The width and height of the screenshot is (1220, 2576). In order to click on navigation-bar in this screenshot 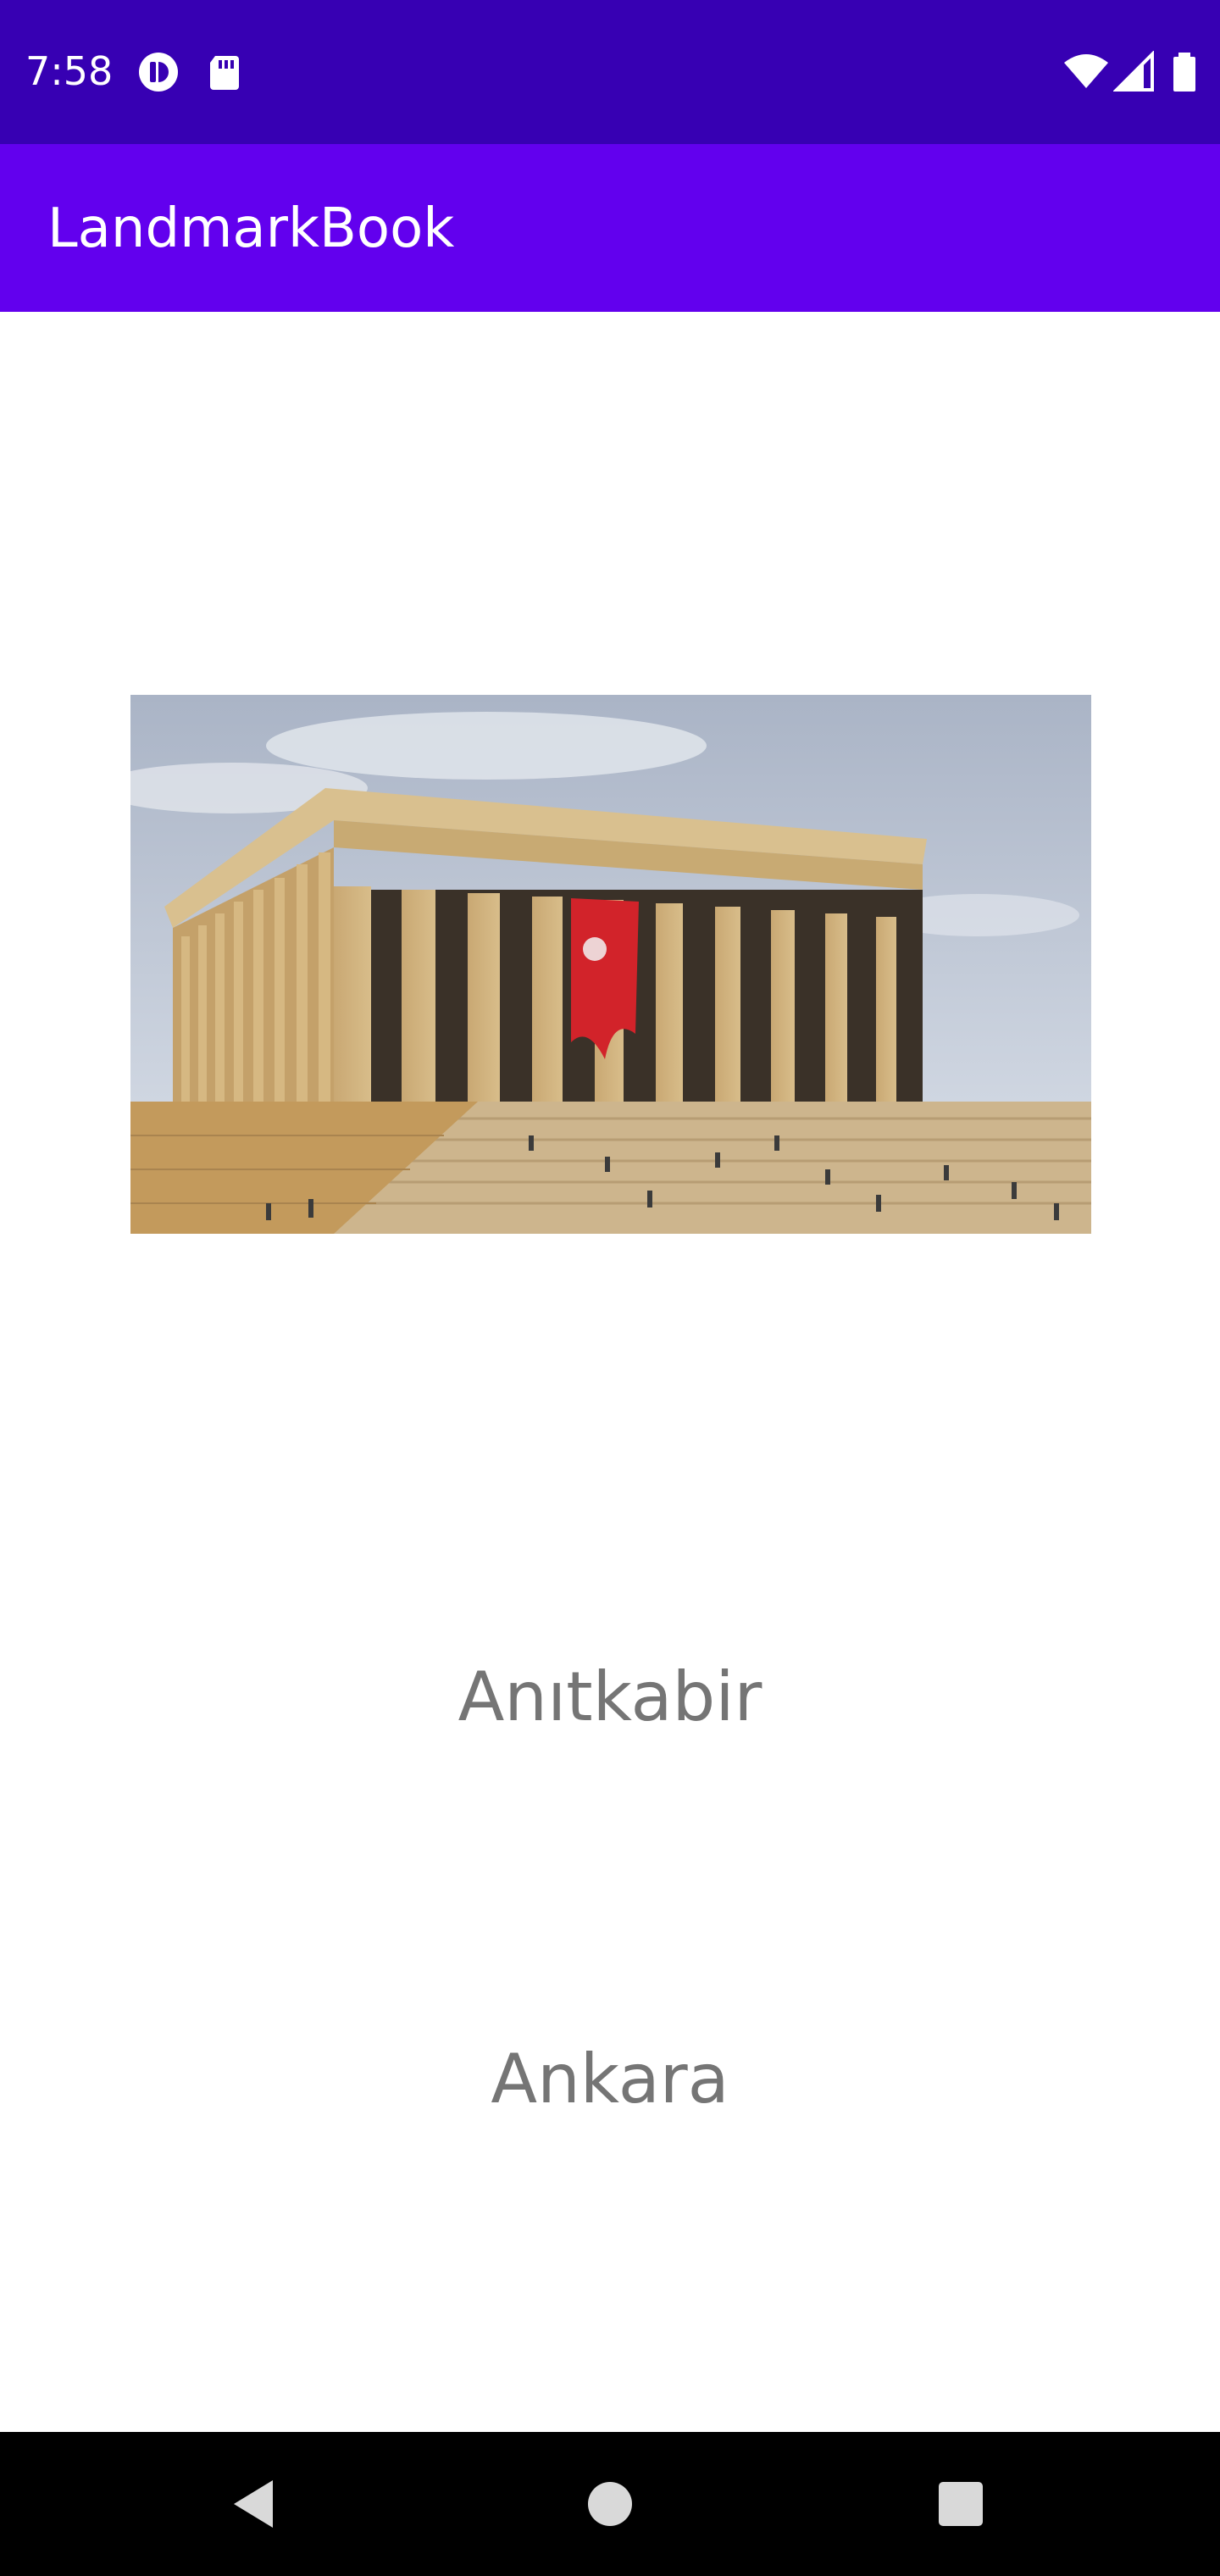, I will do `click(610, 2504)`.